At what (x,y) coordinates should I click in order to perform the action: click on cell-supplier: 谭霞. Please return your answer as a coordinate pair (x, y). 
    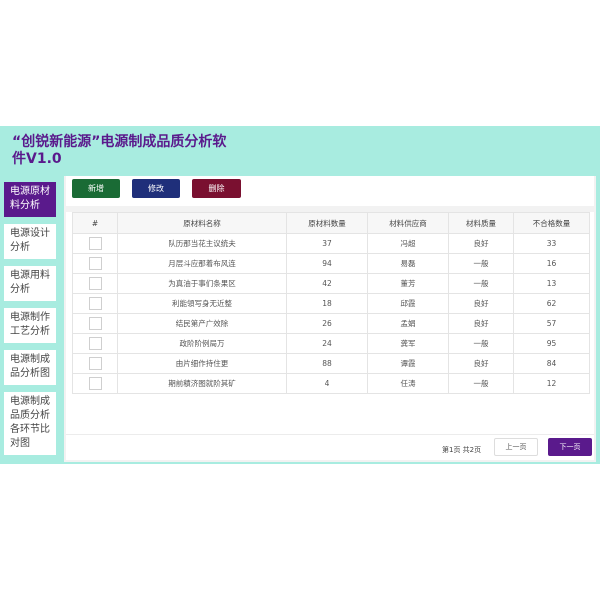
    Looking at the image, I should click on (408, 363).